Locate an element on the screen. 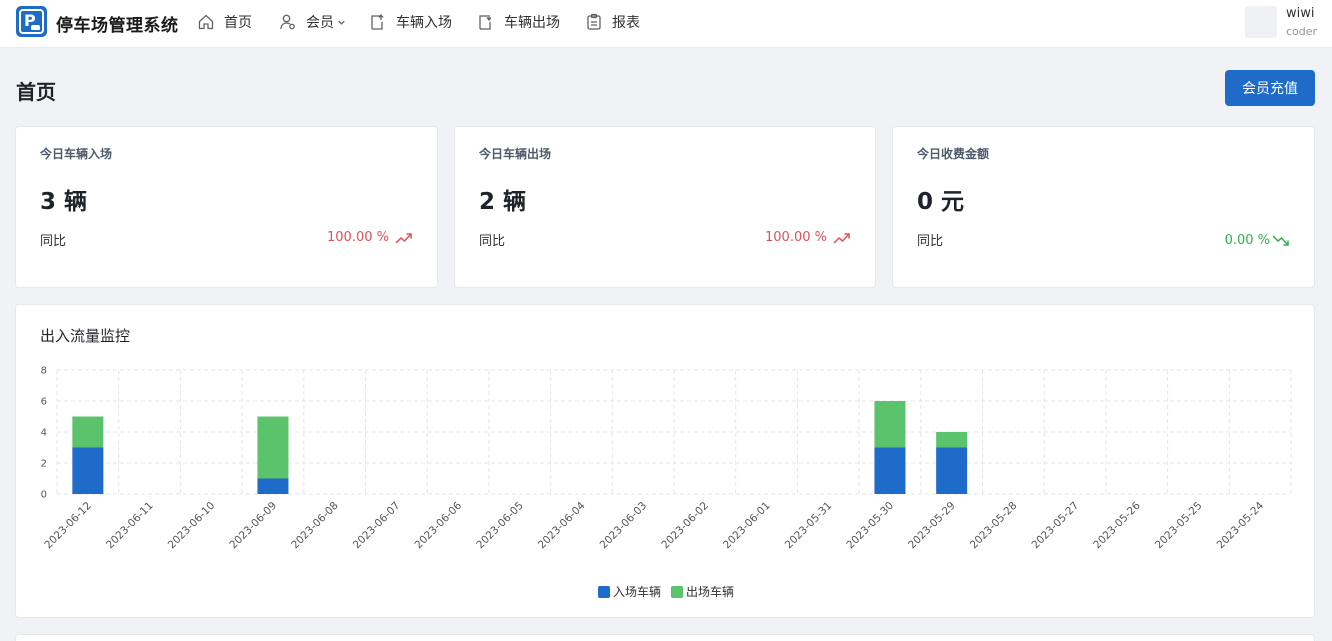 The height and width of the screenshot is (641, 1332). legend-label: 出场车辆 is located at coordinates (710, 592).